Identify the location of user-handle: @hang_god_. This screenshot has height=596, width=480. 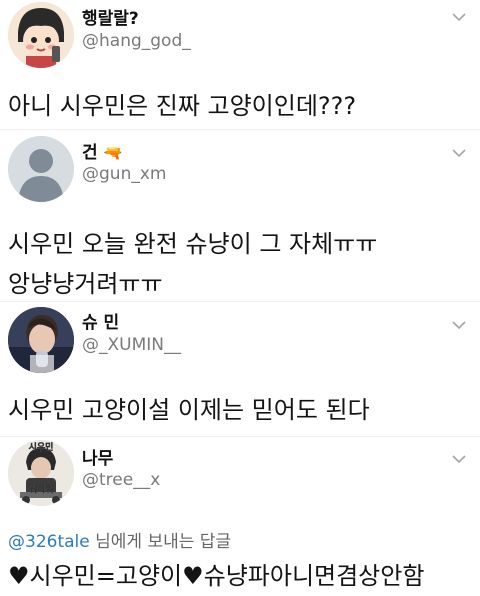
(136, 41).